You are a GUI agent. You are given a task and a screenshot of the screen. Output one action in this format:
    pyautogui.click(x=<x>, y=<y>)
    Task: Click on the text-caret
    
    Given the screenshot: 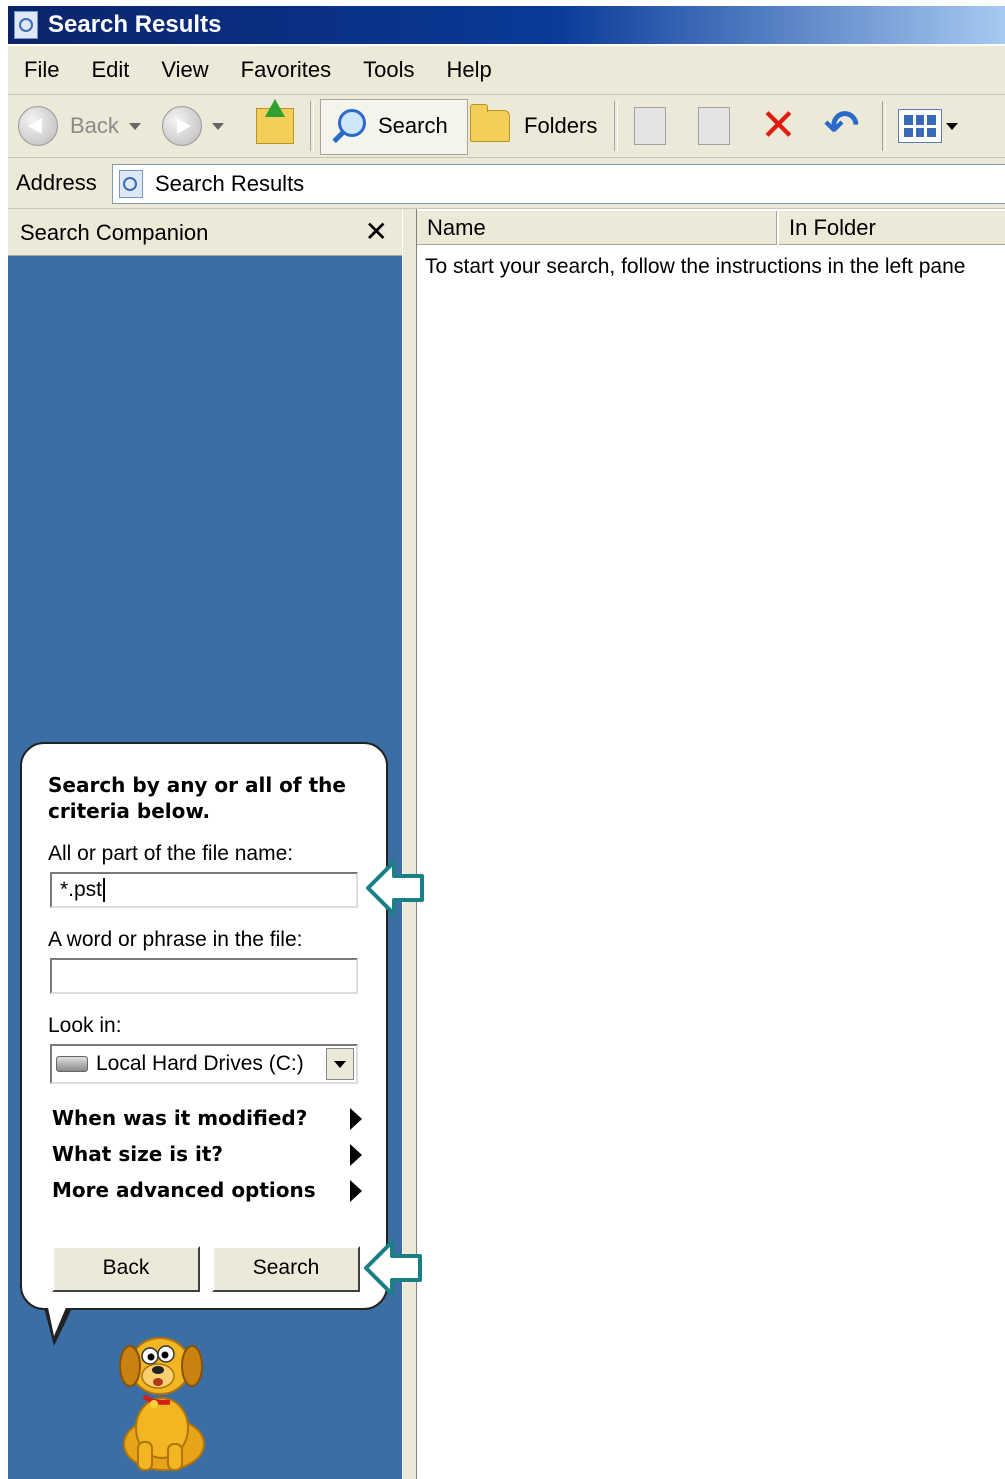 What is the action you would take?
    pyautogui.click(x=104, y=890)
    